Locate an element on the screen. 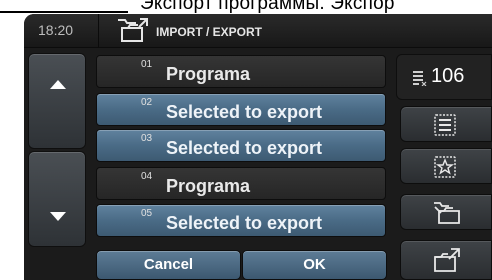 This screenshot has height=280, width=492. import-button is located at coordinates (446, 212).